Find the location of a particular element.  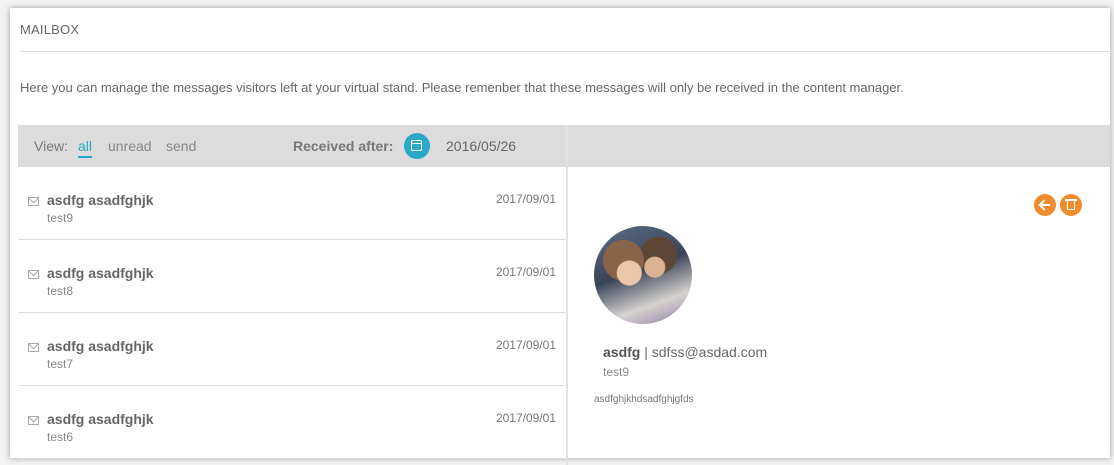

detail-sender: asdfg | sdfss@asdad.com is located at coordinates (685, 352).